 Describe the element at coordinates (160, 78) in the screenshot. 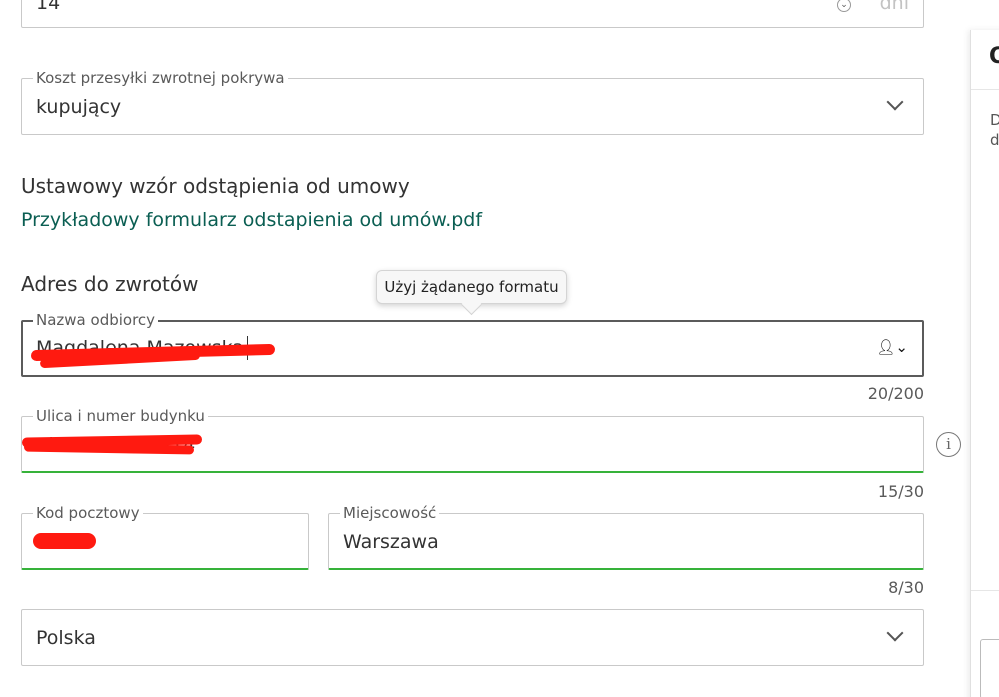

I see `shipping-cost-label: Koszt przesyłki zwrotnej pokrywa` at that location.